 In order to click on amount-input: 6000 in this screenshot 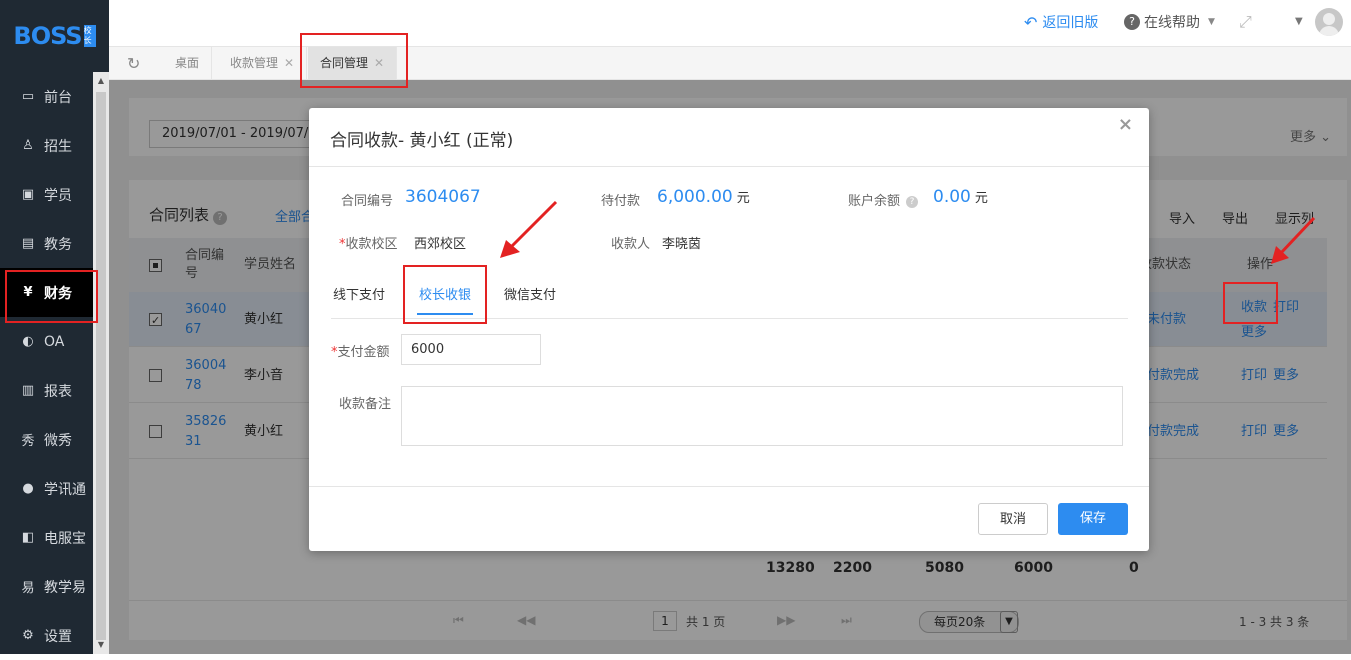, I will do `click(471, 349)`.